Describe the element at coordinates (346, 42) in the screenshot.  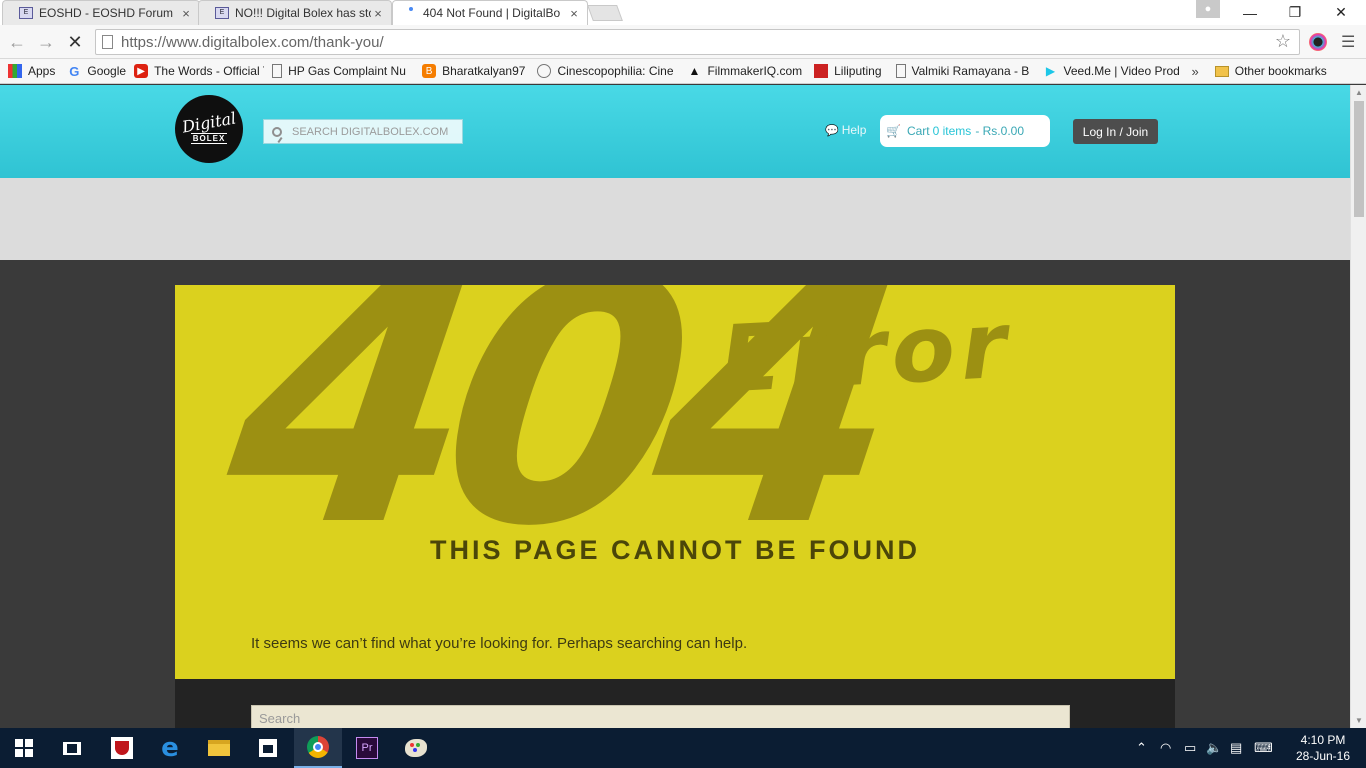
I see `url-path: /thank-you/` at that location.